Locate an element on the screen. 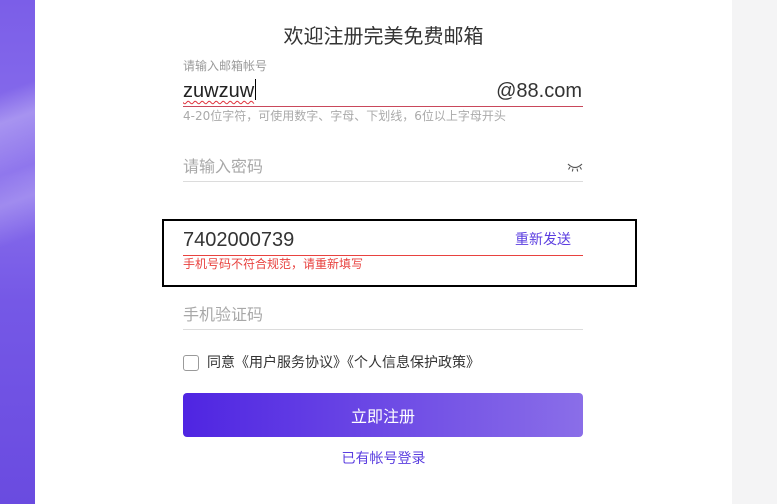 Image resolution: width=777 pixels, height=504 pixels. email-value: zuwzuw is located at coordinates (219, 91).